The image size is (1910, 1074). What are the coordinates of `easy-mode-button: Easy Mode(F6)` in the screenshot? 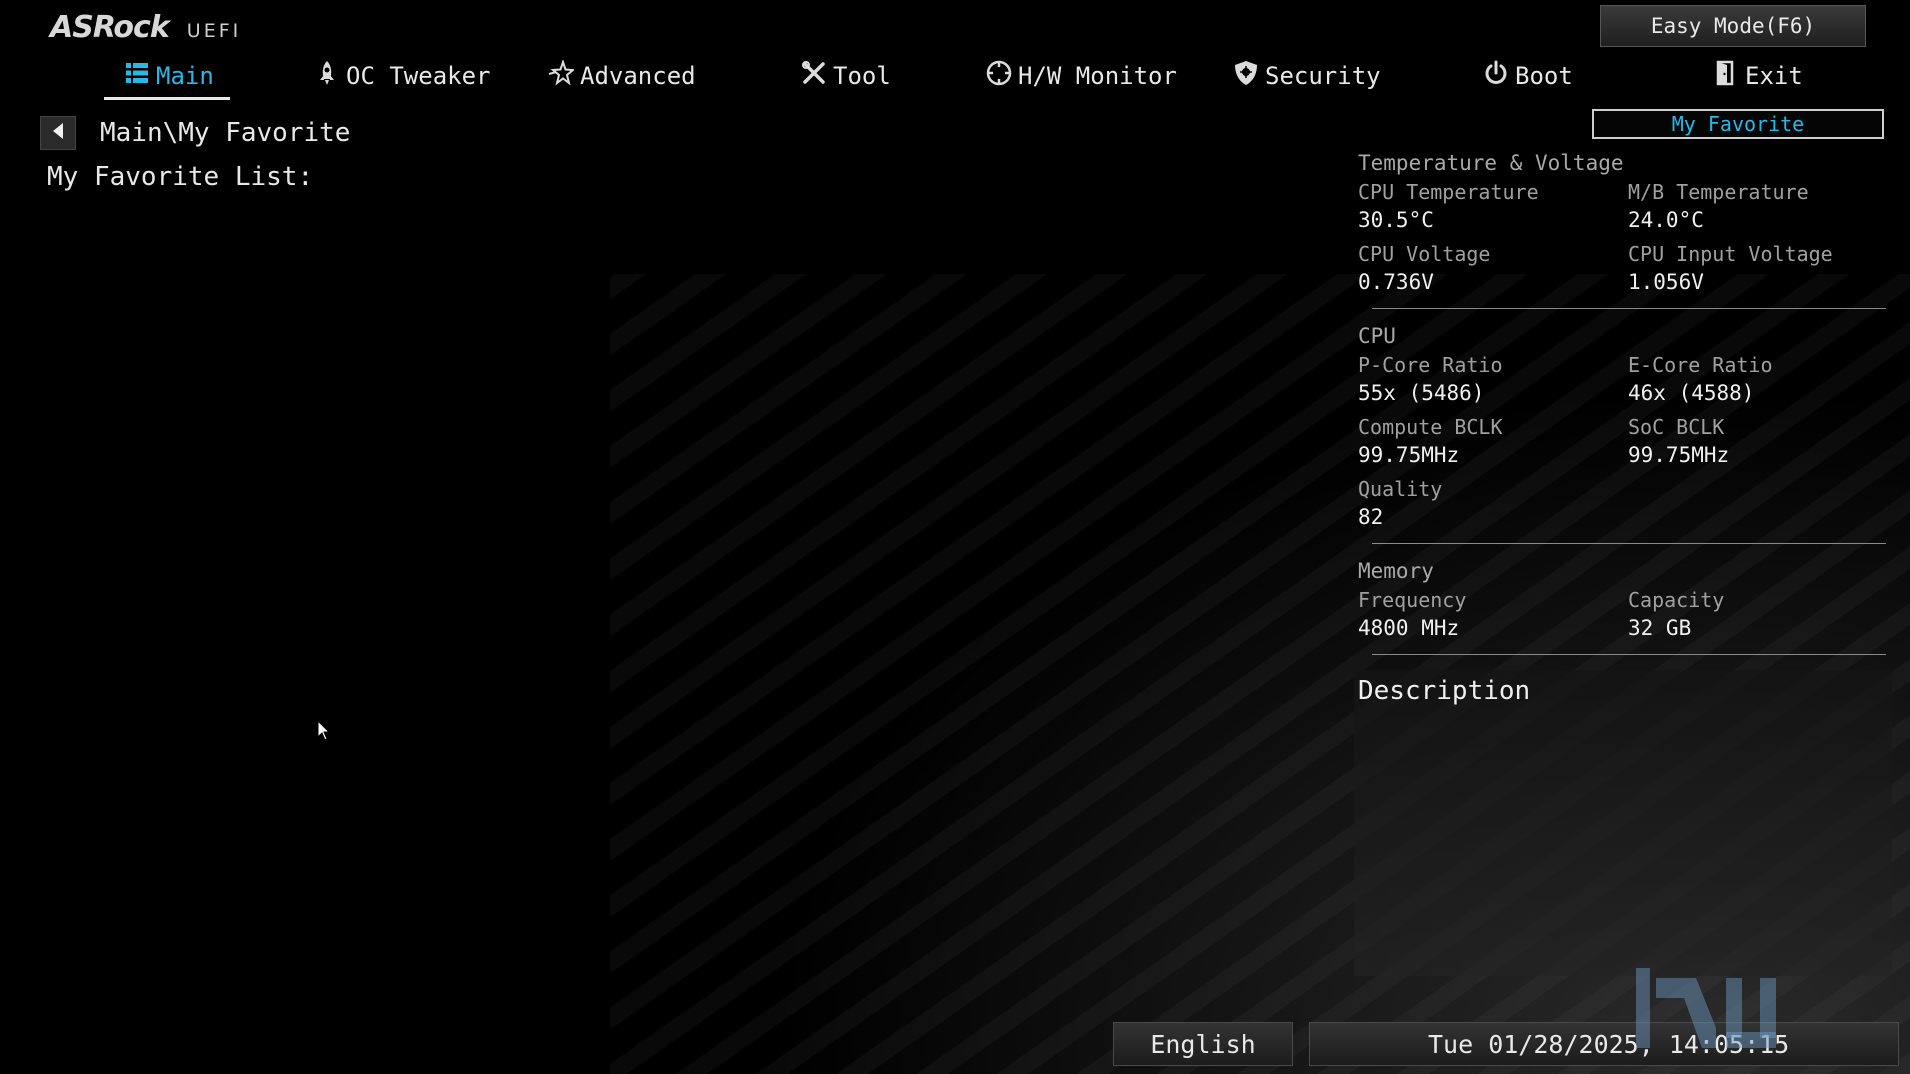 It's located at (1733, 26).